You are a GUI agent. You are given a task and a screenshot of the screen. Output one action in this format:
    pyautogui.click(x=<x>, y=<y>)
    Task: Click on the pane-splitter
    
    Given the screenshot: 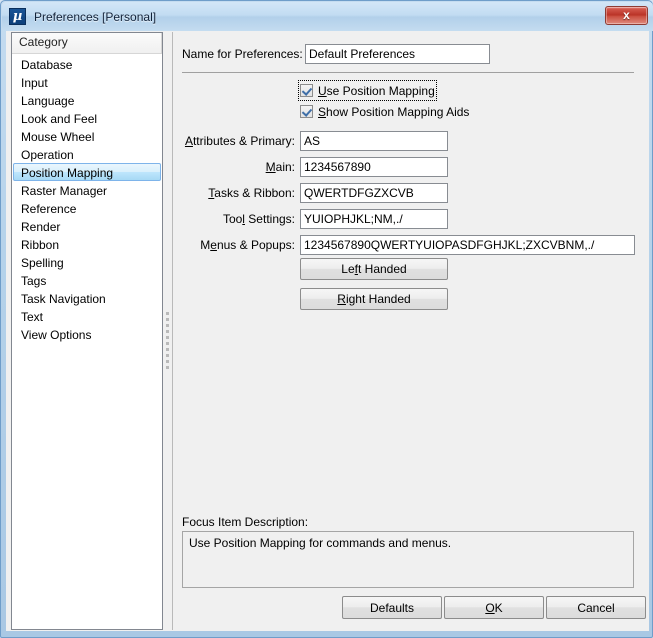 What is the action you would take?
    pyautogui.click(x=168, y=331)
    